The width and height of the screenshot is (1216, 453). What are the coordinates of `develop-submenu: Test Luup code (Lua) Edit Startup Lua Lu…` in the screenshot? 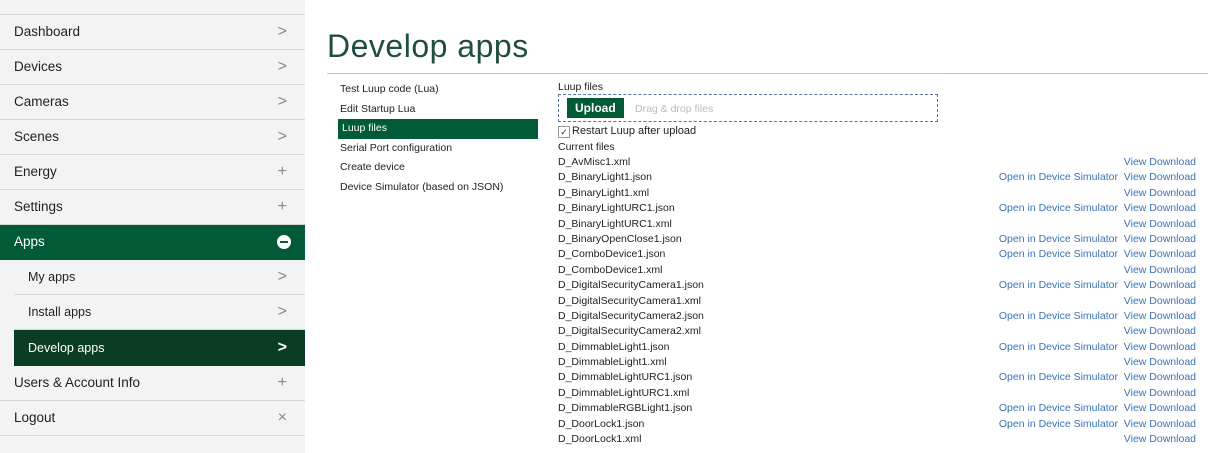 It's located at (438, 138).